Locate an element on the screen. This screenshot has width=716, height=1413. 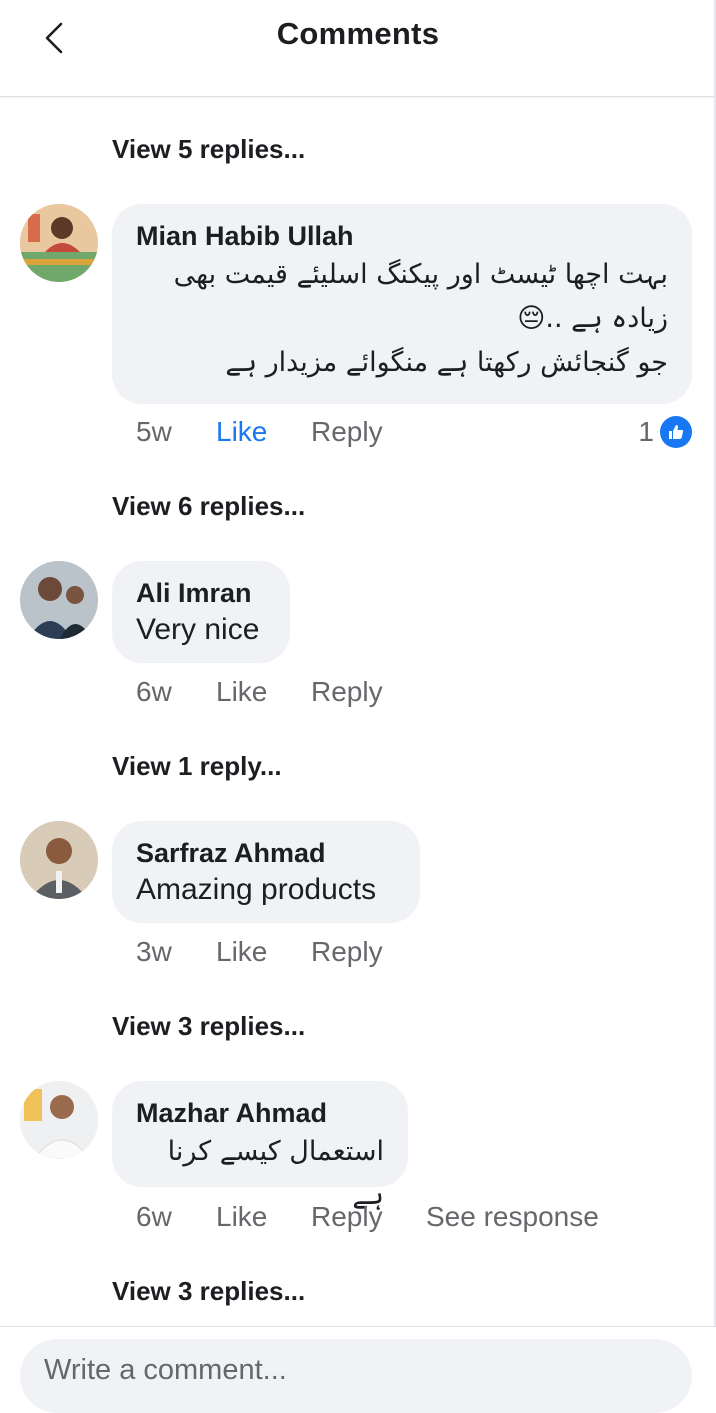
comment-text-line: زیادہ ہے ..😔 is located at coordinates (592, 318).